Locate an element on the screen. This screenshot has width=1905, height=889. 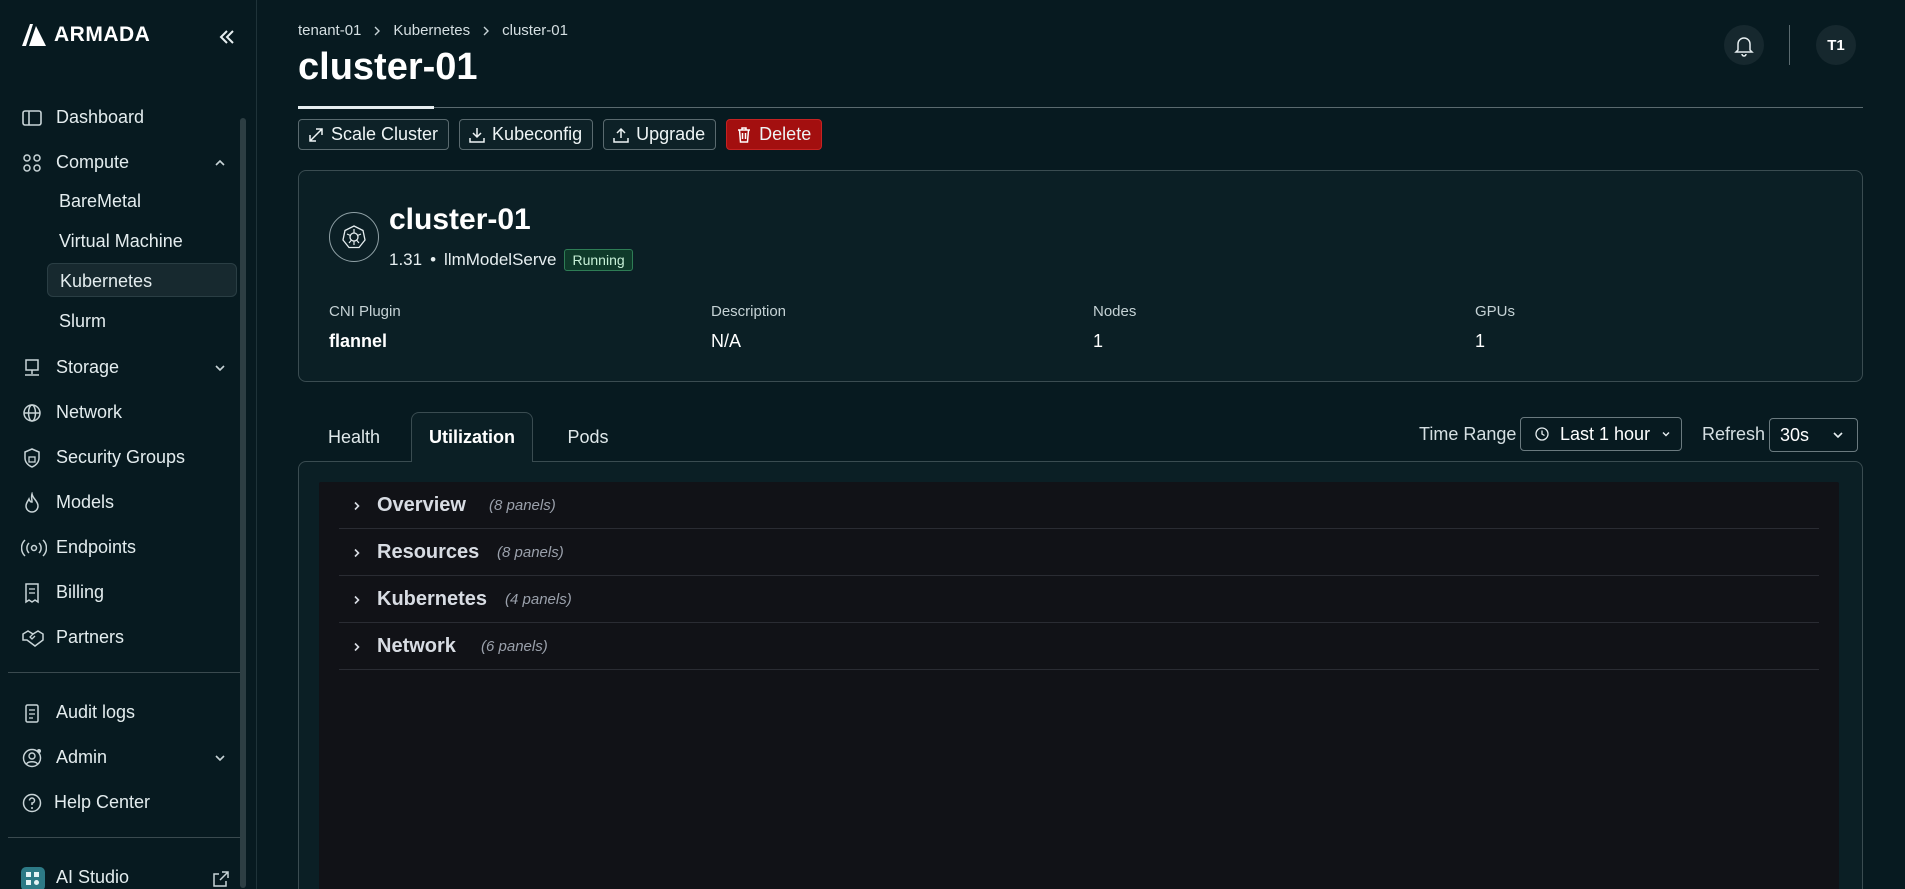
sidebar-item-label: Audit logs is located at coordinates (96, 711).